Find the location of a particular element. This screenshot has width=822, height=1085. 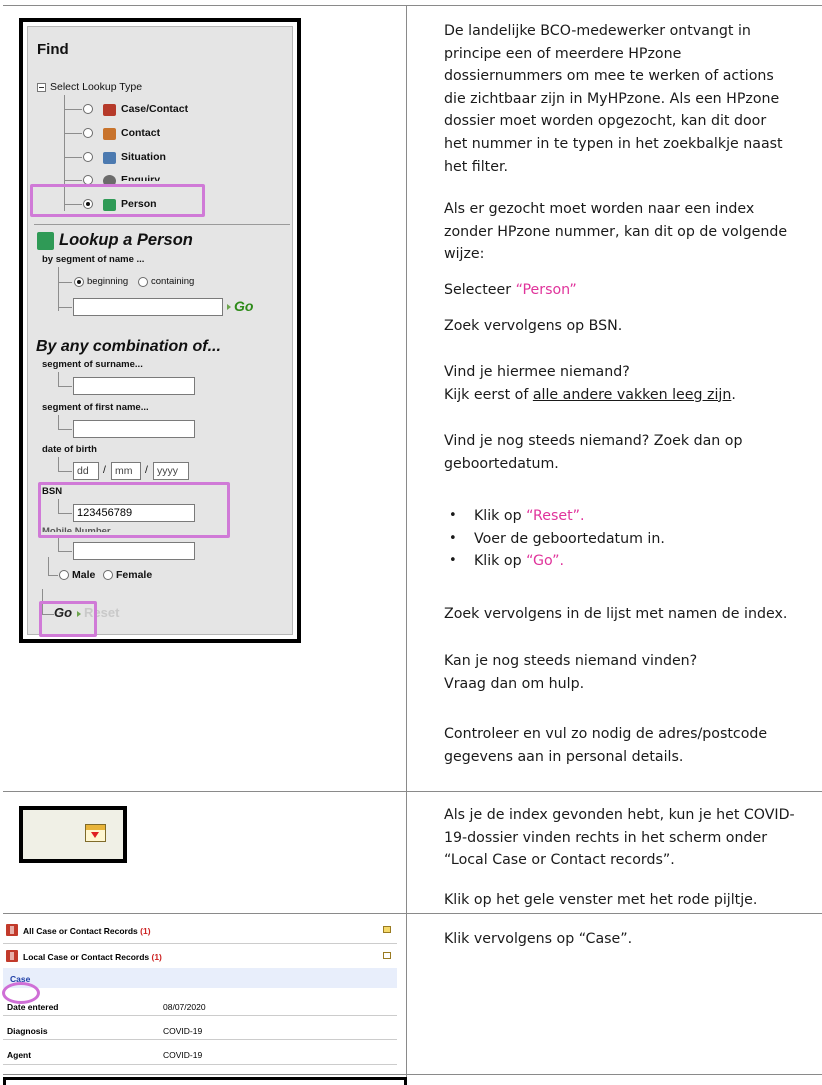

table-border-top is located at coordinates (412, 5).